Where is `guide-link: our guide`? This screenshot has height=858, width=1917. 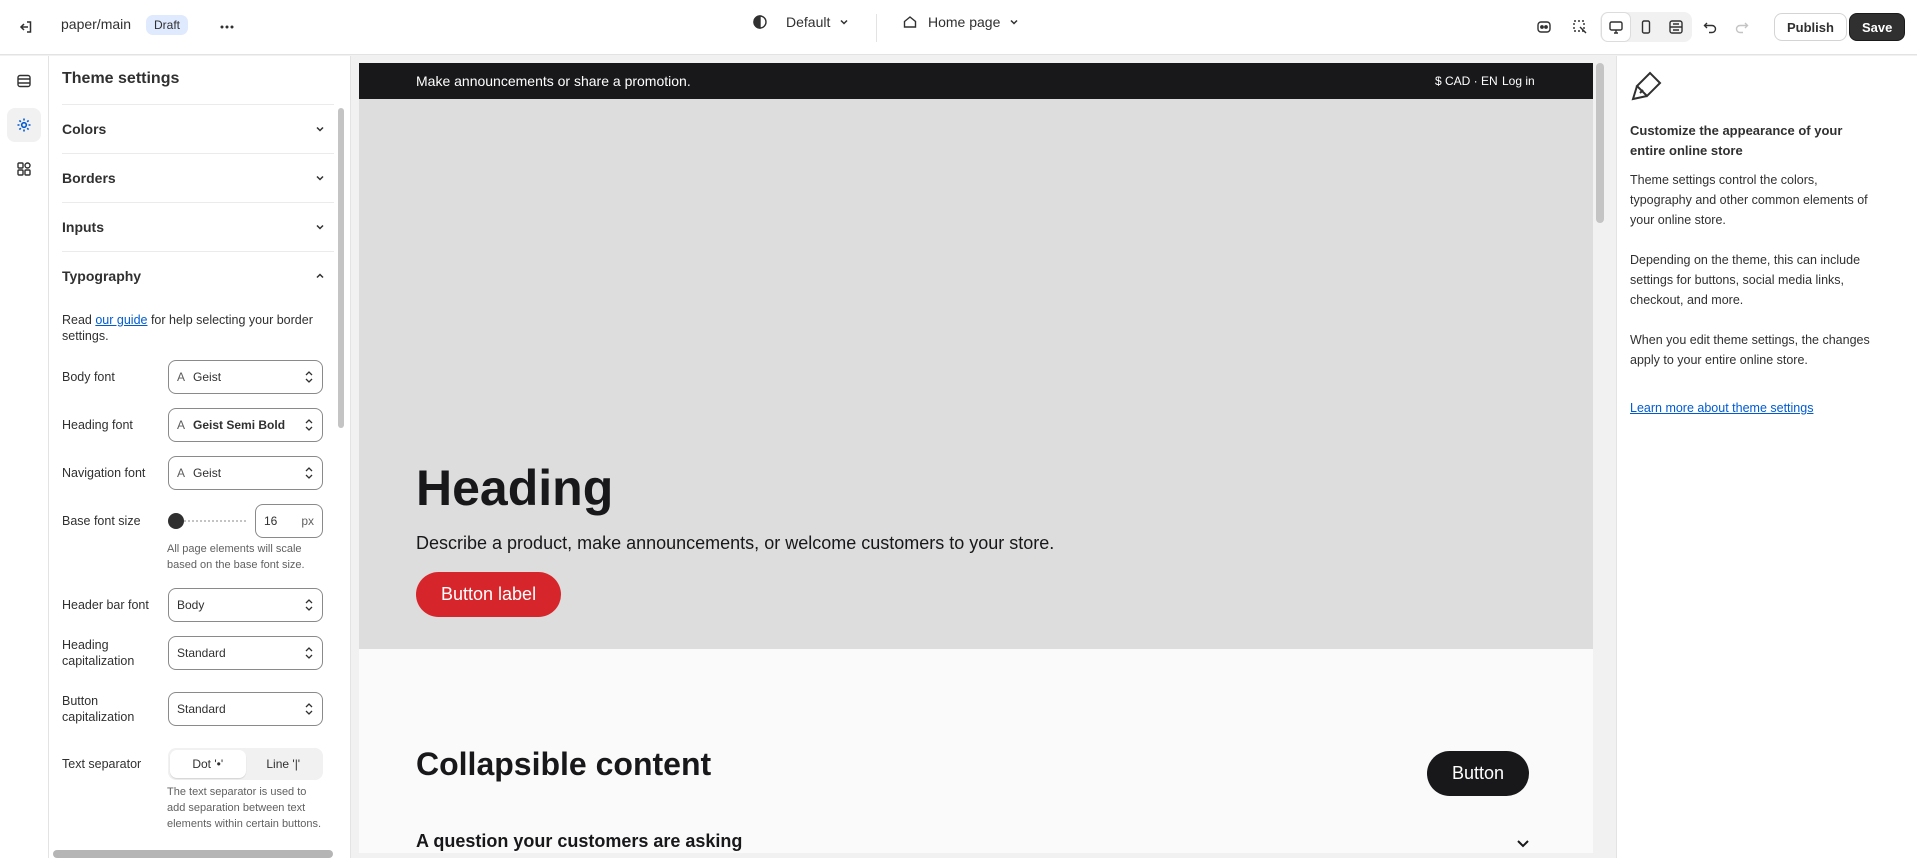
guide-link: our guide is located at coordinates (121, 320).